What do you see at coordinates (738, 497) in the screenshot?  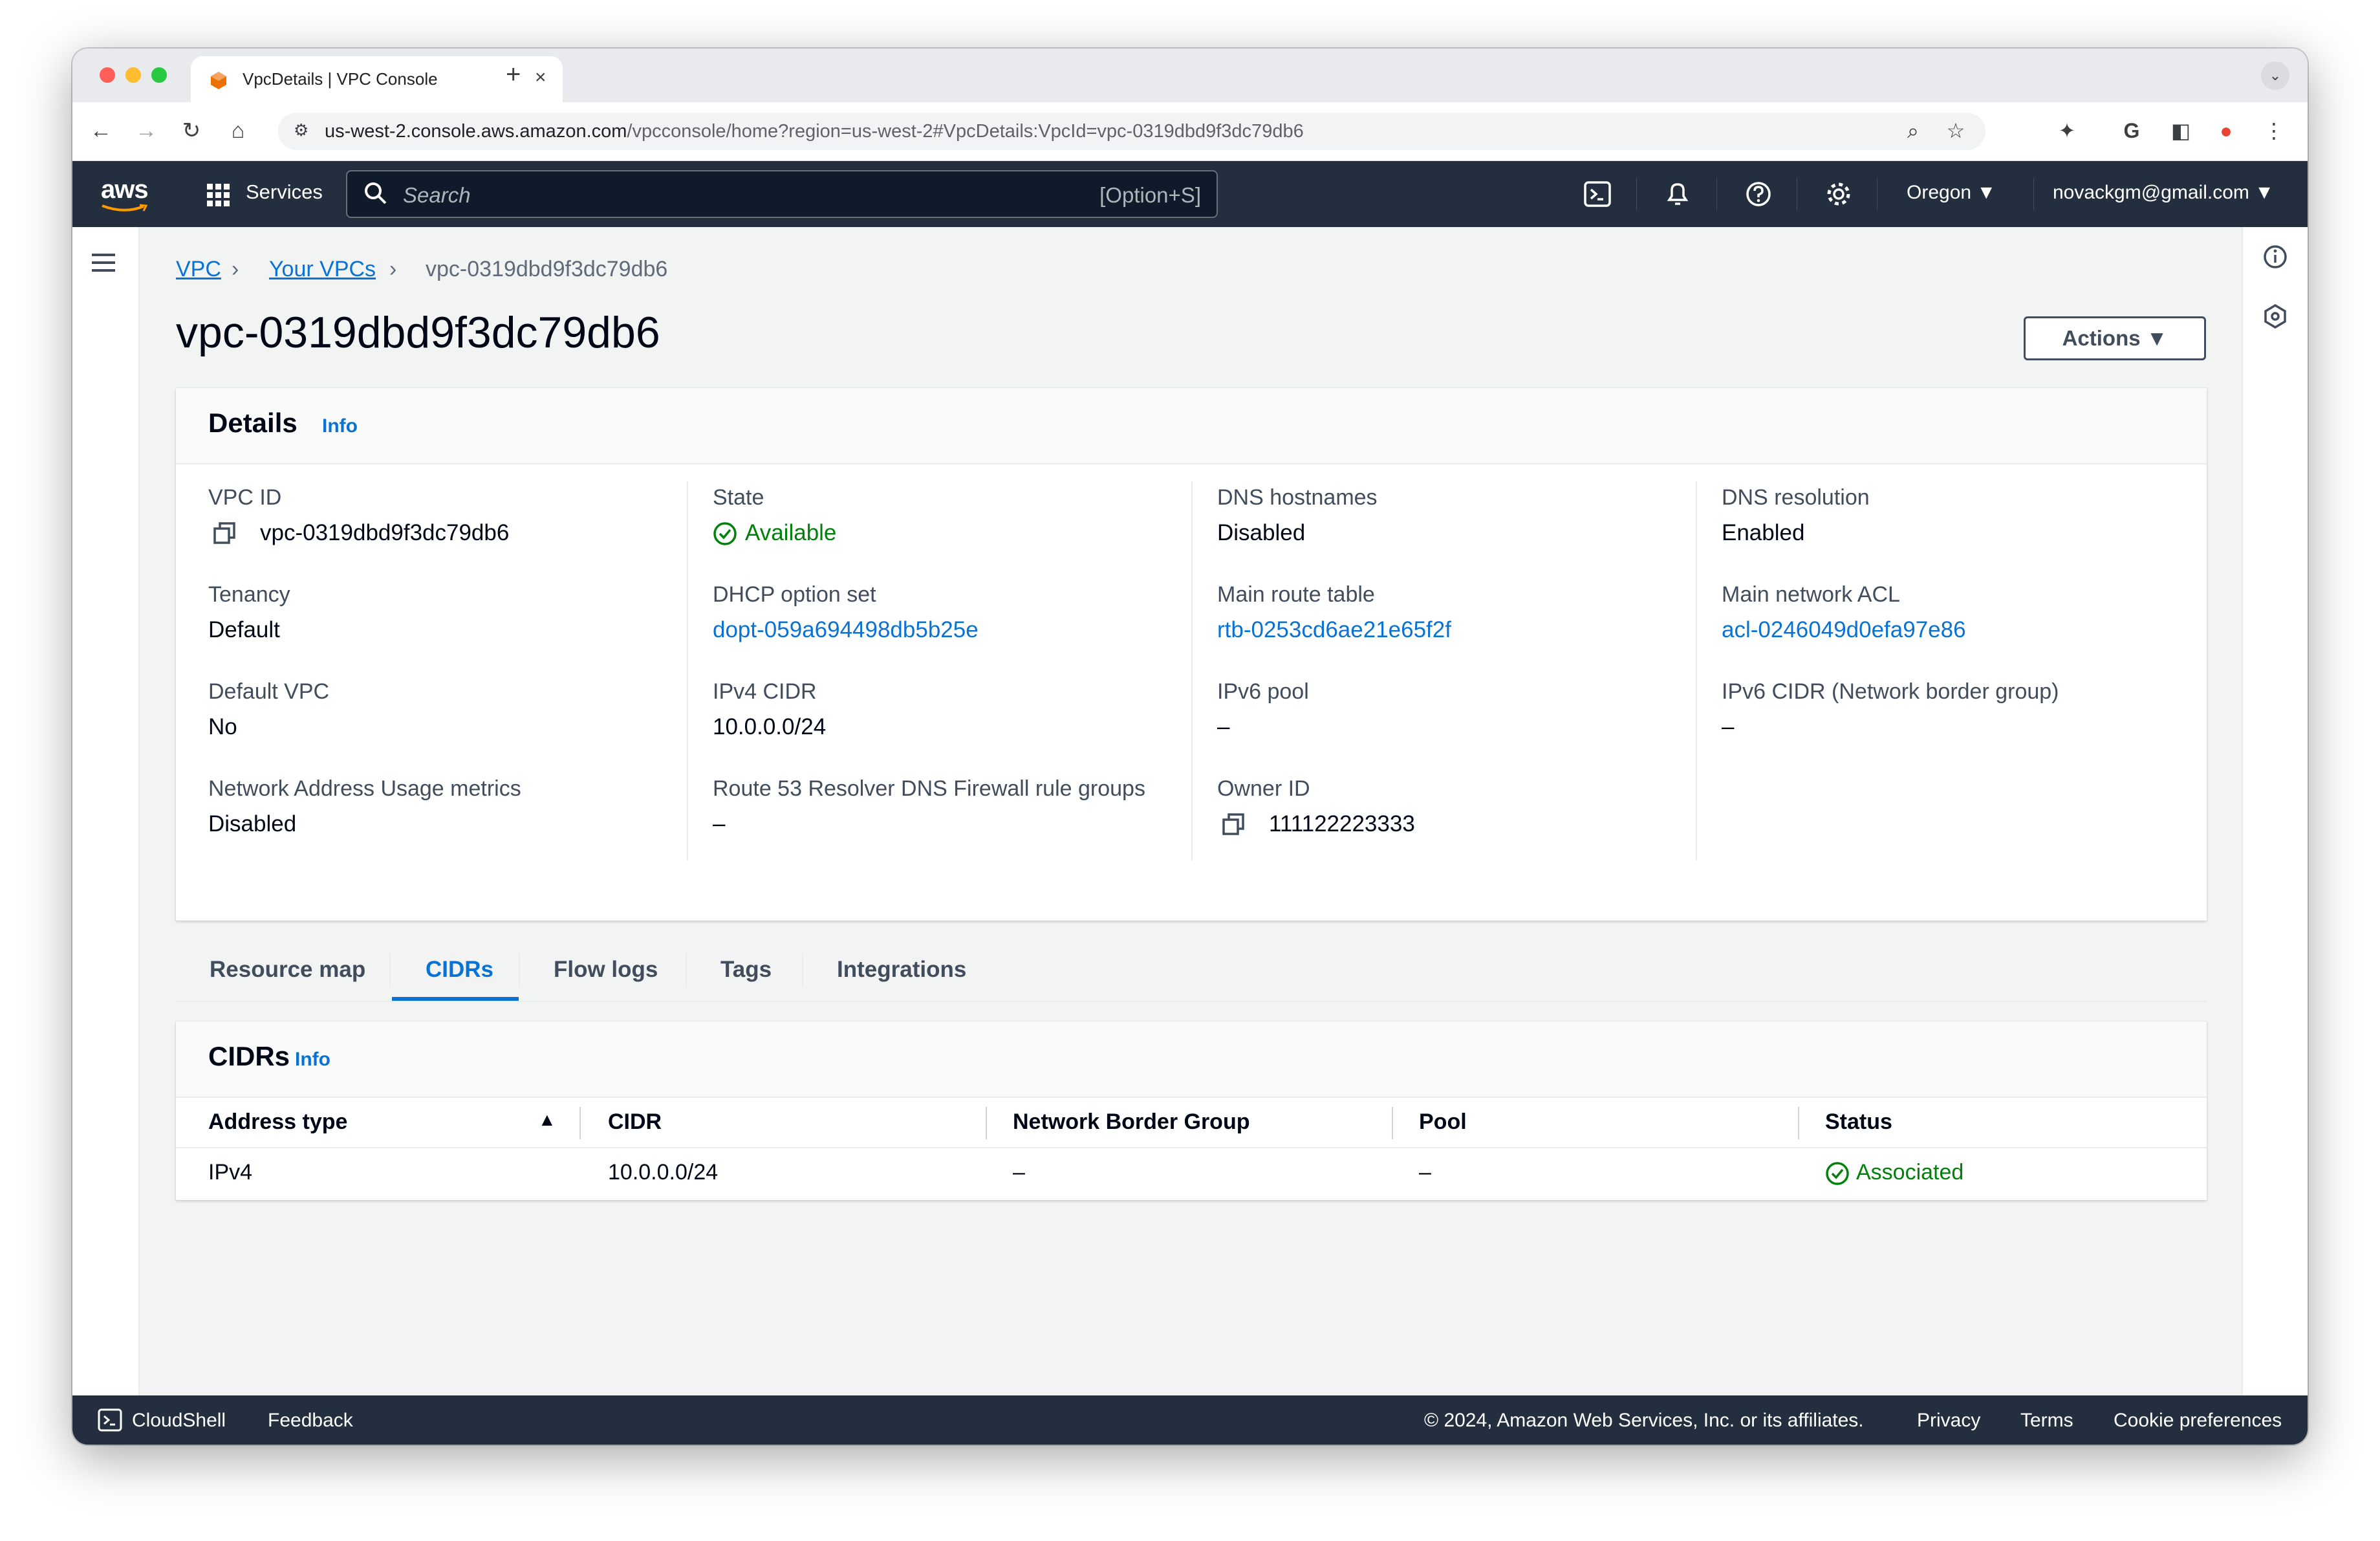 I see `state-label: State` at bounding box center [738, 497].